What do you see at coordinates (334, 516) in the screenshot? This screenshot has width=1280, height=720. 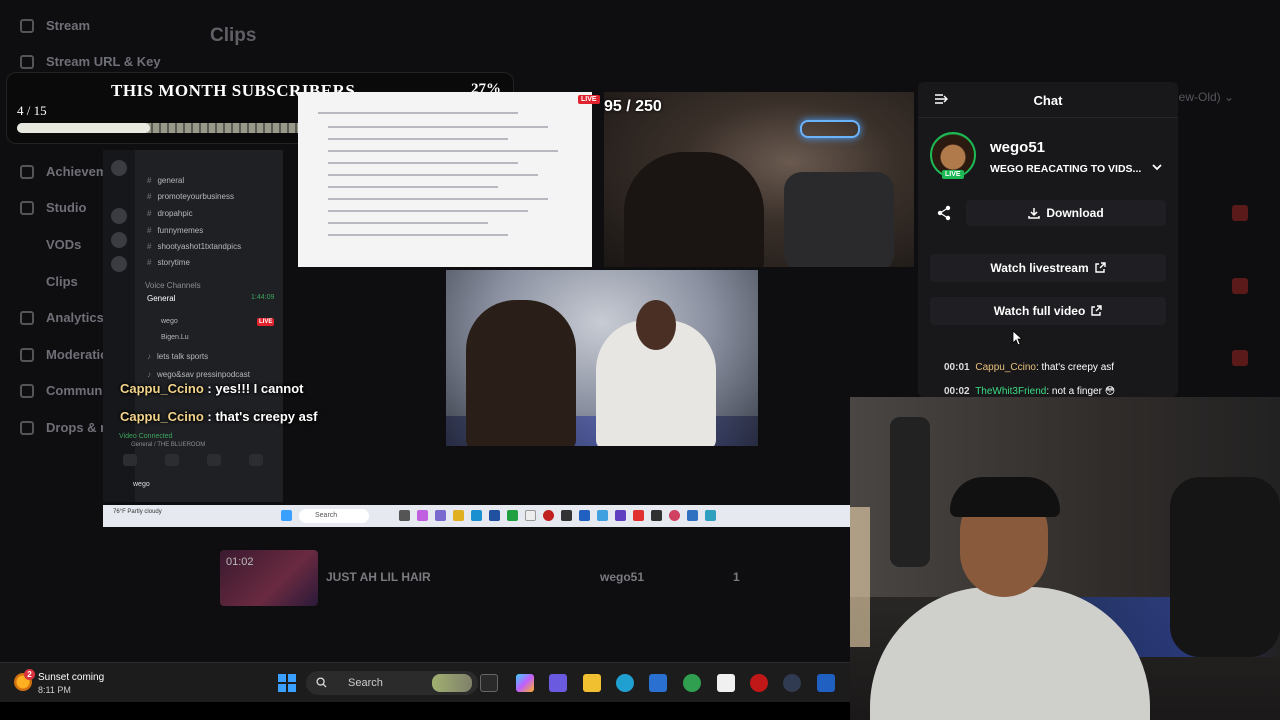 I see `search-input: Search` at bounding box center [334, 516].